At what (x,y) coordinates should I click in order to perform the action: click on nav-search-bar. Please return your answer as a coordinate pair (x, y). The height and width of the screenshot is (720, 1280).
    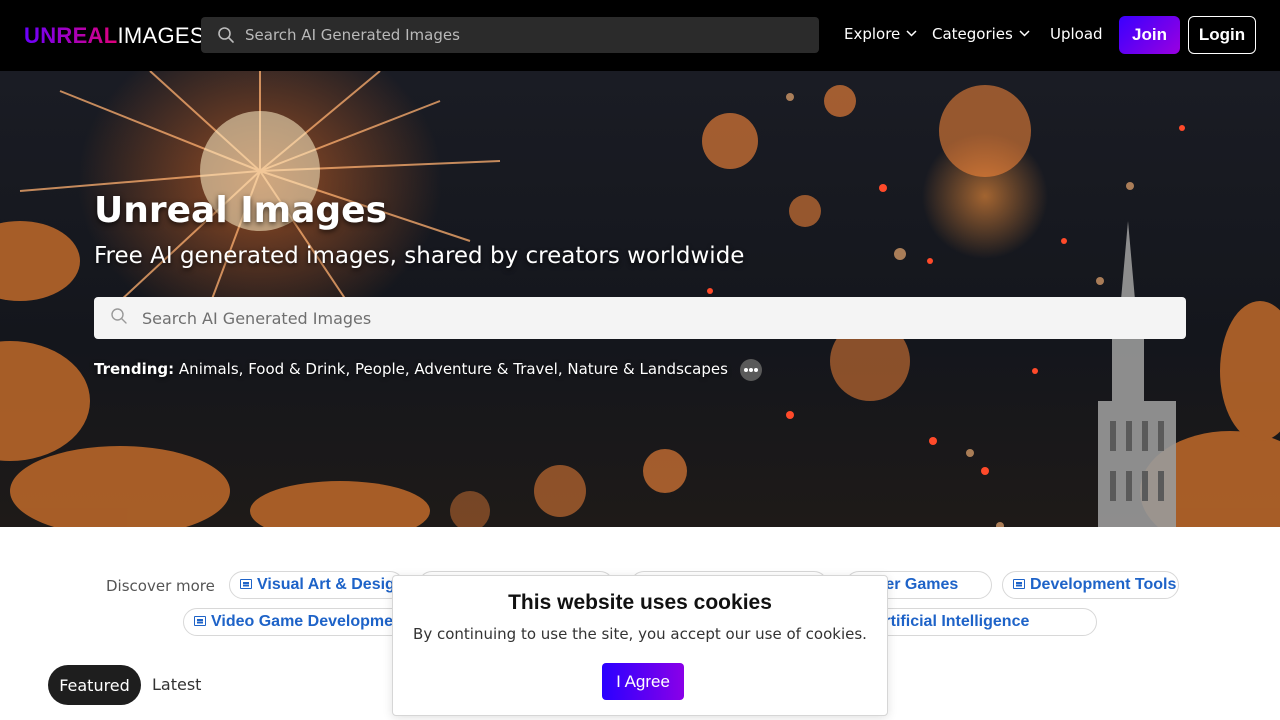
    Looking at the image, I should click on (510, 35).